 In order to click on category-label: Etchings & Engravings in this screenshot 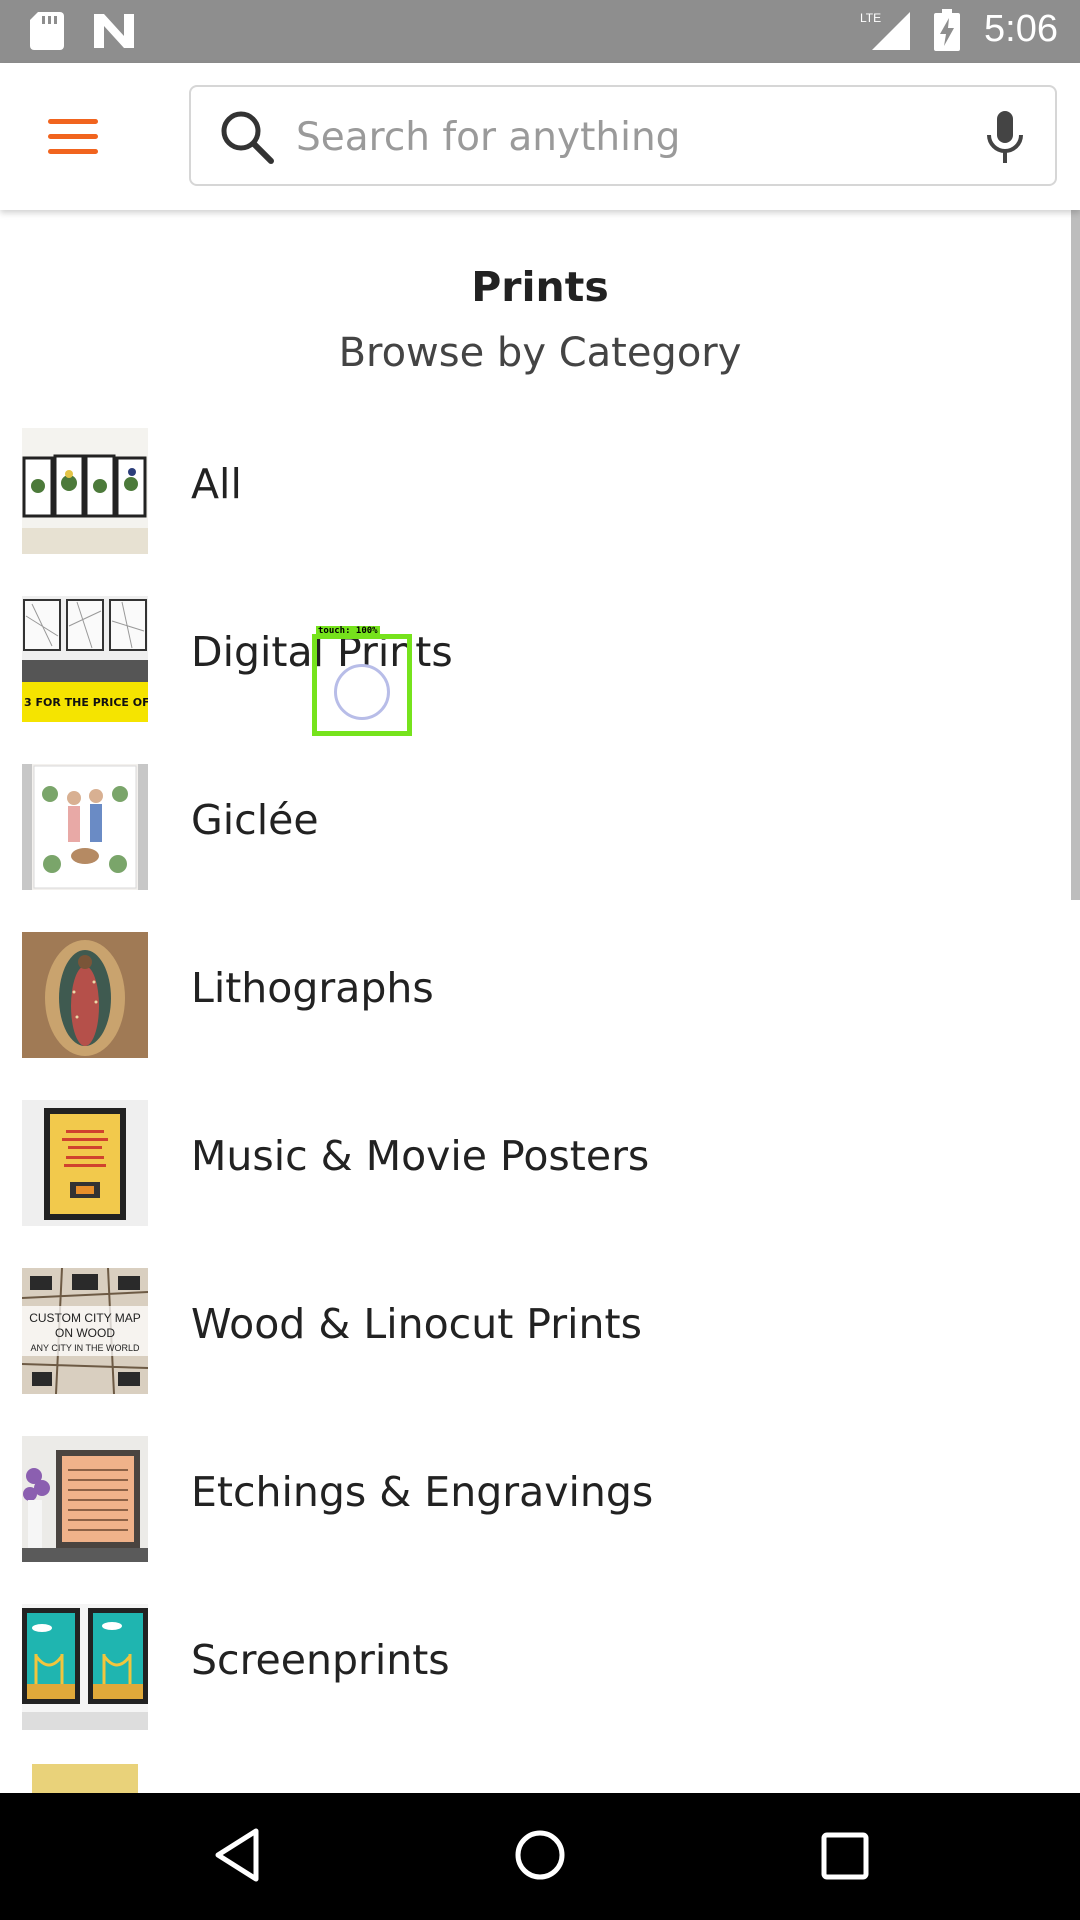, I will do `click(422, 1492)`.